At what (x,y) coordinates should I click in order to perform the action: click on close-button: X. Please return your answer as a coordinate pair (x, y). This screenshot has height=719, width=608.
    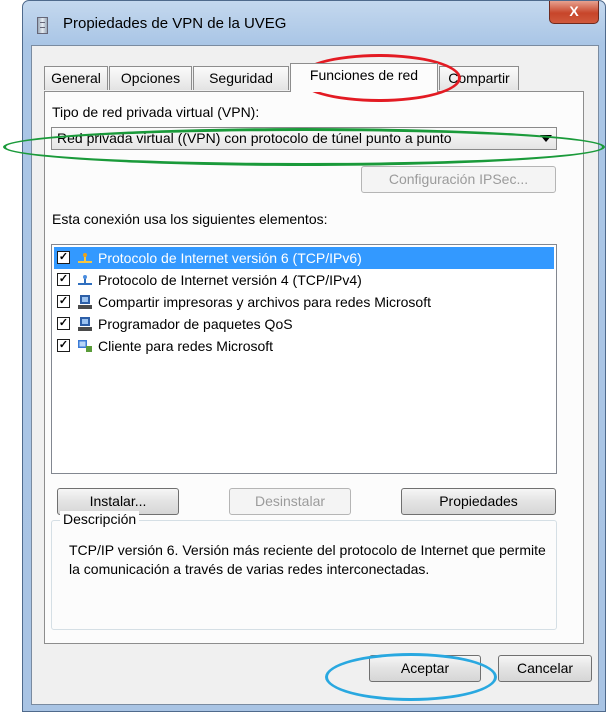
    Looking at the image, I should click on (574, 12).